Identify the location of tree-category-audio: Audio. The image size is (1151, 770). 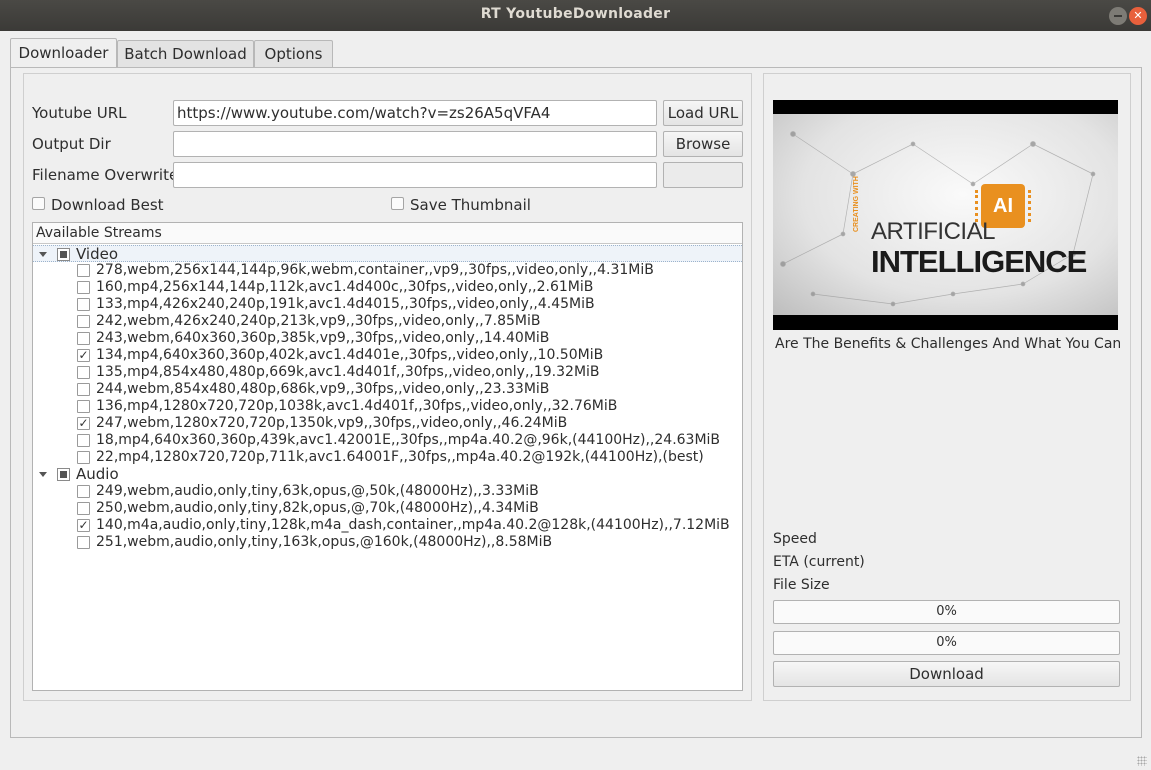
(387, 474).